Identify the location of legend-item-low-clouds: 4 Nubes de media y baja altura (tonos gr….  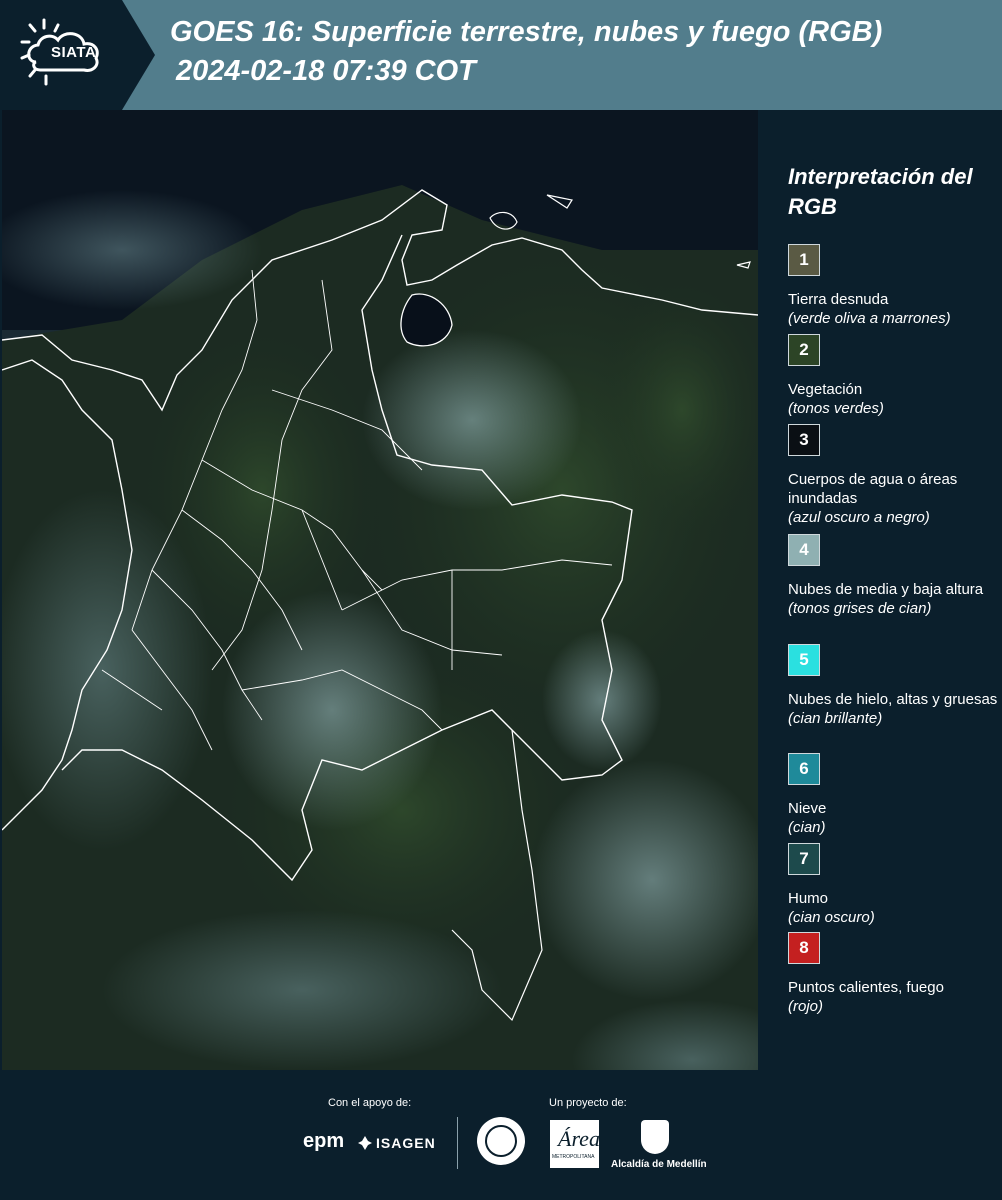
(893, 576).